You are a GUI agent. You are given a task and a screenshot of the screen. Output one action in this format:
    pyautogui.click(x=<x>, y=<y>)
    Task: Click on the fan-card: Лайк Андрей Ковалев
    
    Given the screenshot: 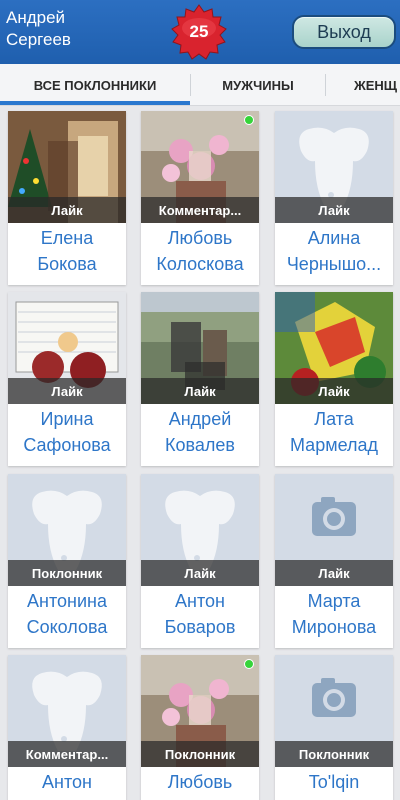 What is the action you would take?
    pyautogui.click(x=200, y=379)
    